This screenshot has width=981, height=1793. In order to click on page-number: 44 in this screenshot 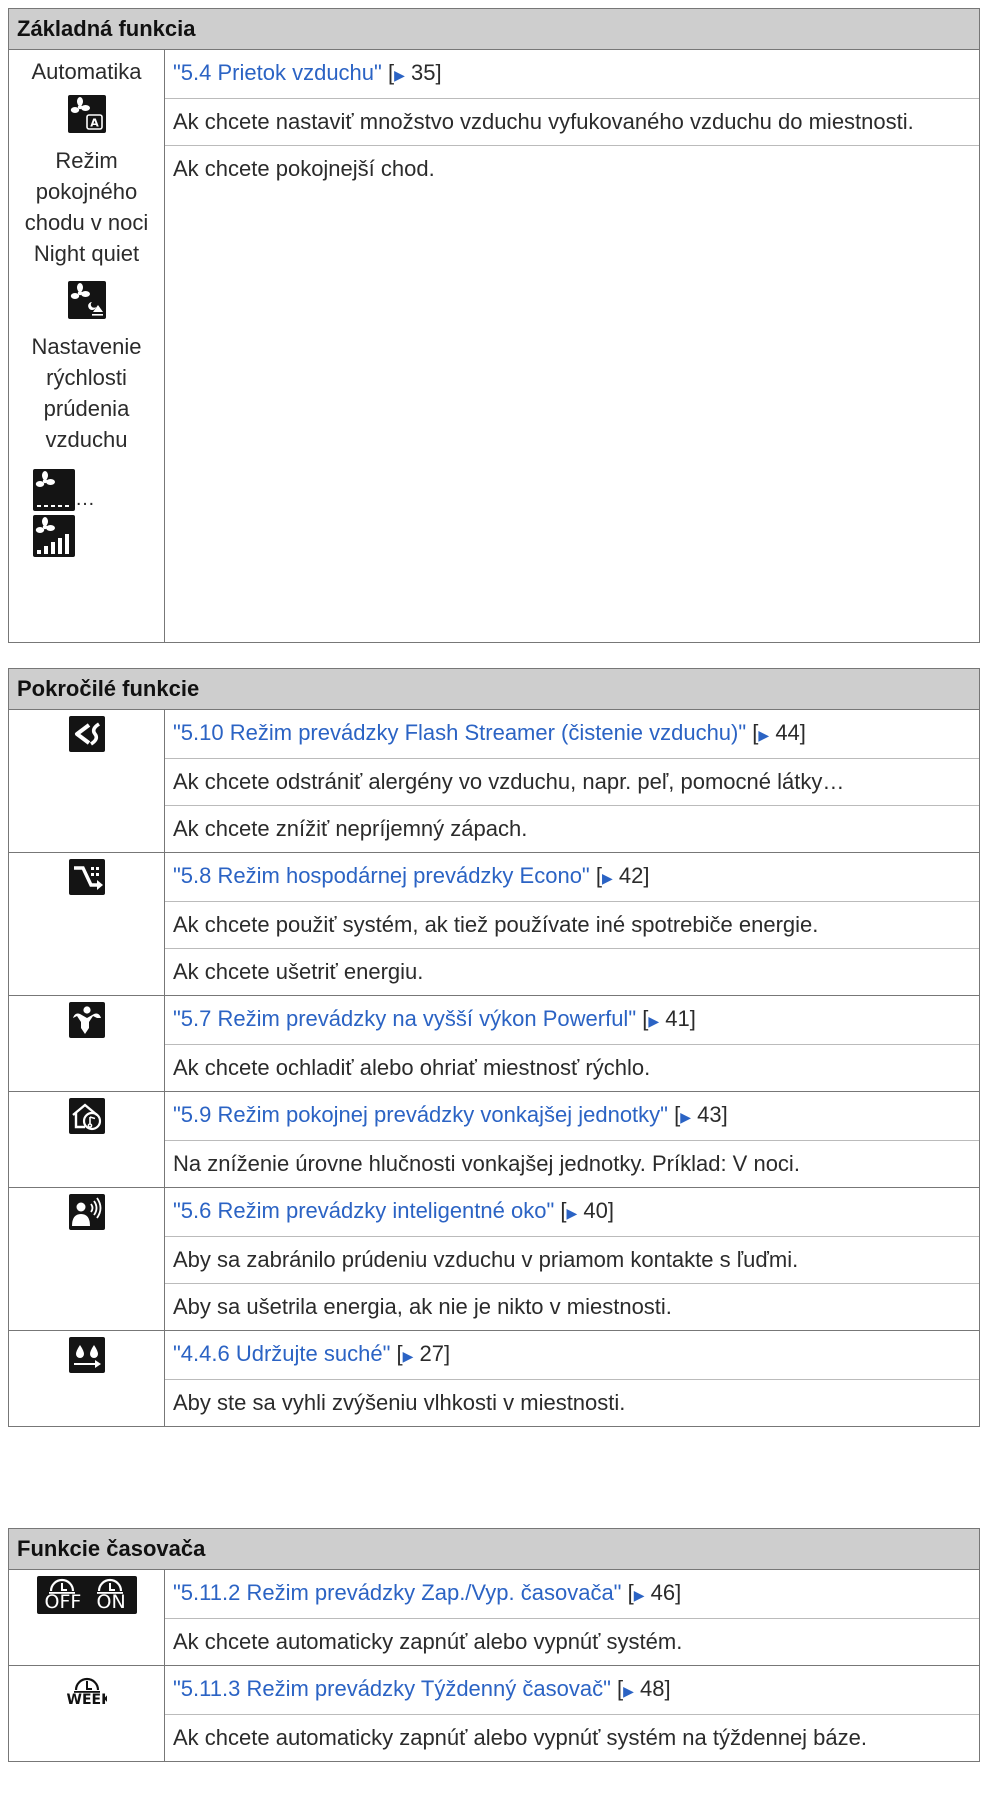, I will do `click(787, 732)`.